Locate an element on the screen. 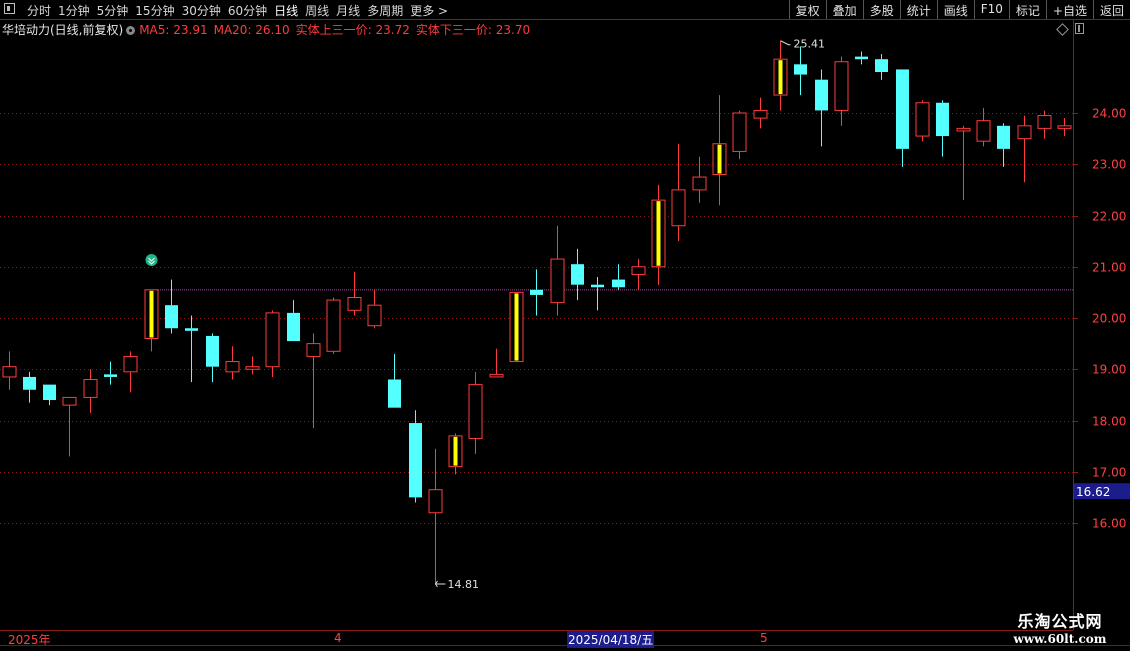 The height and width of the screenshot is (651, 1130). y-tick-label: 24.00 is located at coordinates (1109, 114).